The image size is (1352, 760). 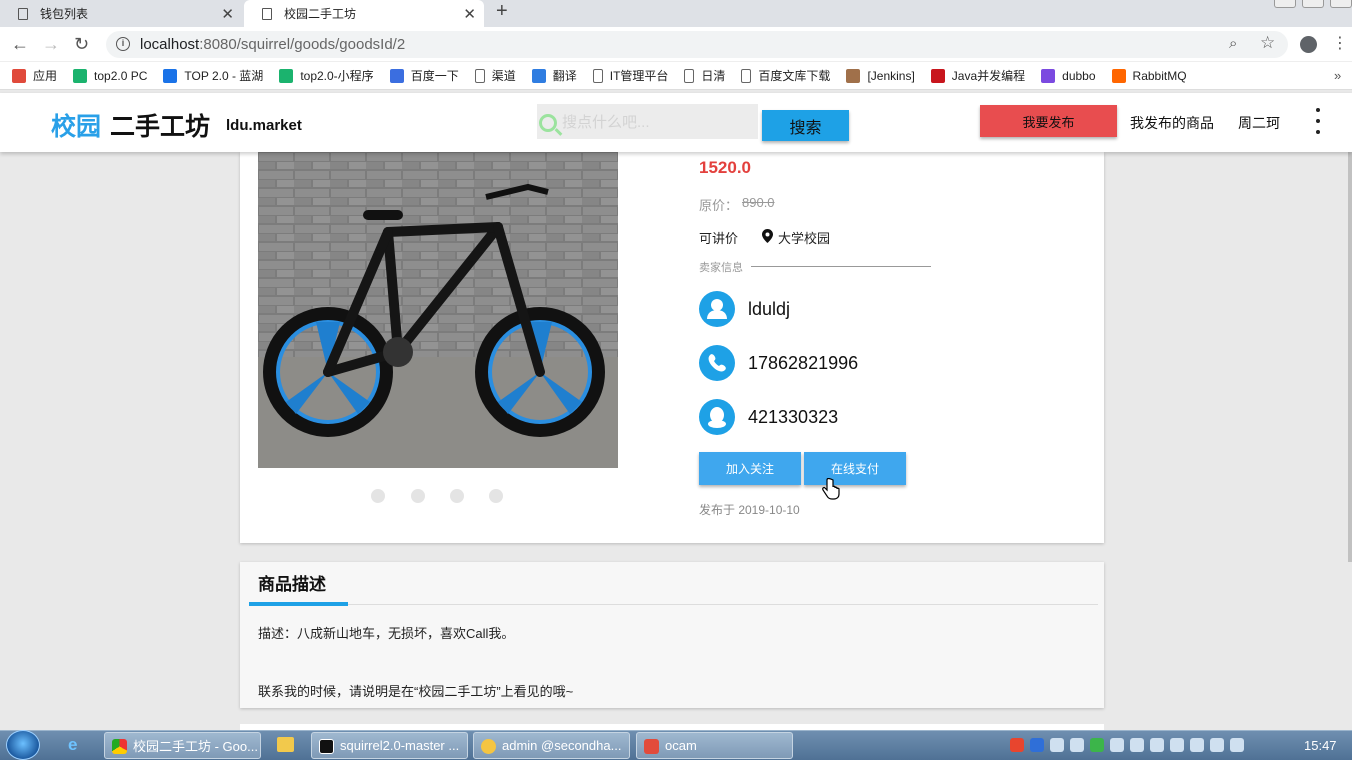 I want to click on bookmark-item: 百度一下, so click(x=424, y=75).